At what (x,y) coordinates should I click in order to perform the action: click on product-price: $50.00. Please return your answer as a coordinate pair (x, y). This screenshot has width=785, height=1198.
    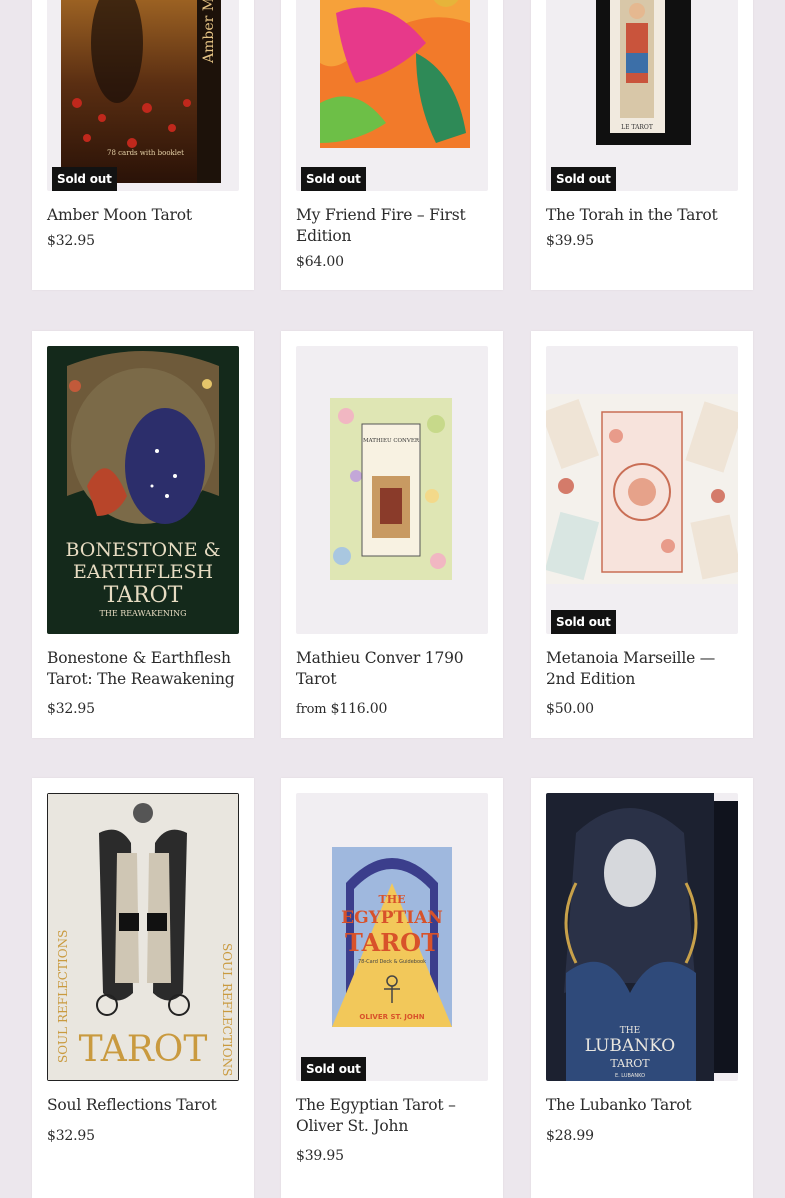
    Looking at the image, I should click on (570, 709).